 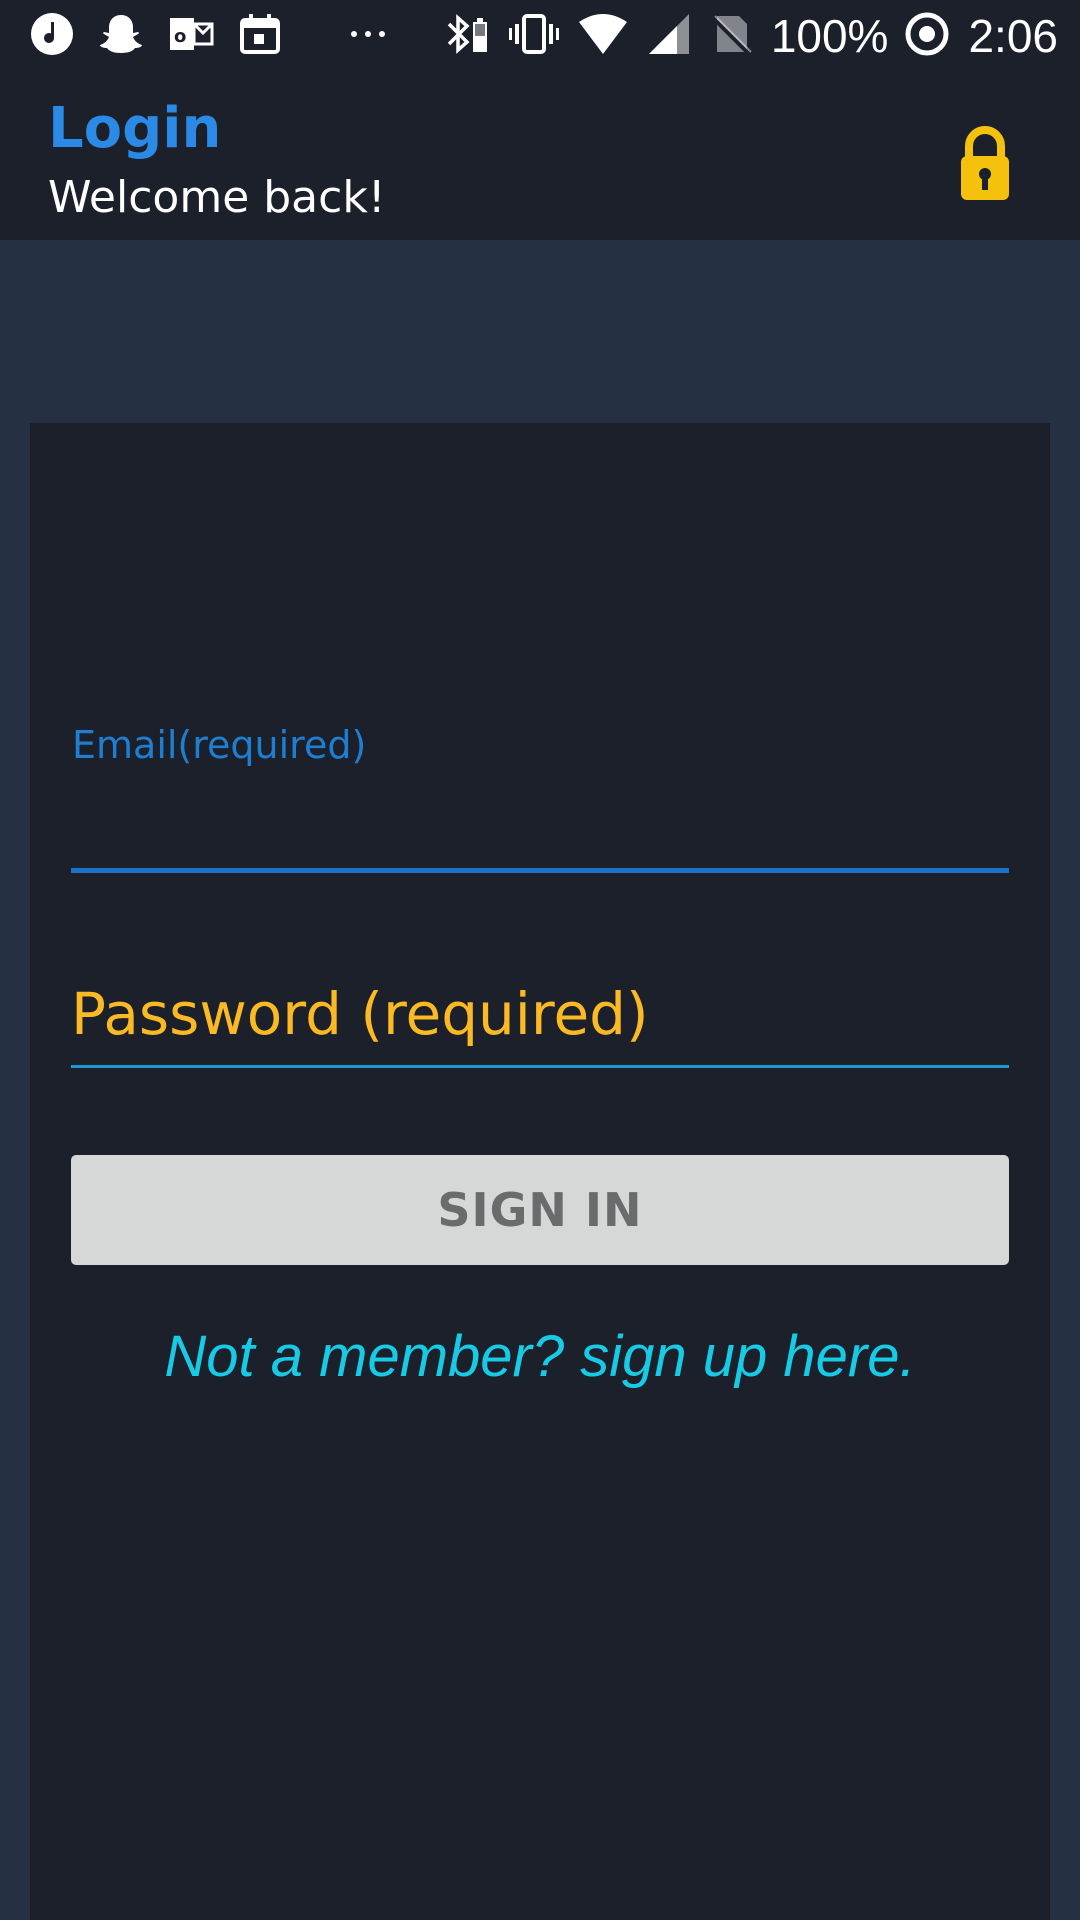 What do you see at coordinates (260, 36) in the screenshot?
I see `calendar-icon` at bounding box center [260, 36].